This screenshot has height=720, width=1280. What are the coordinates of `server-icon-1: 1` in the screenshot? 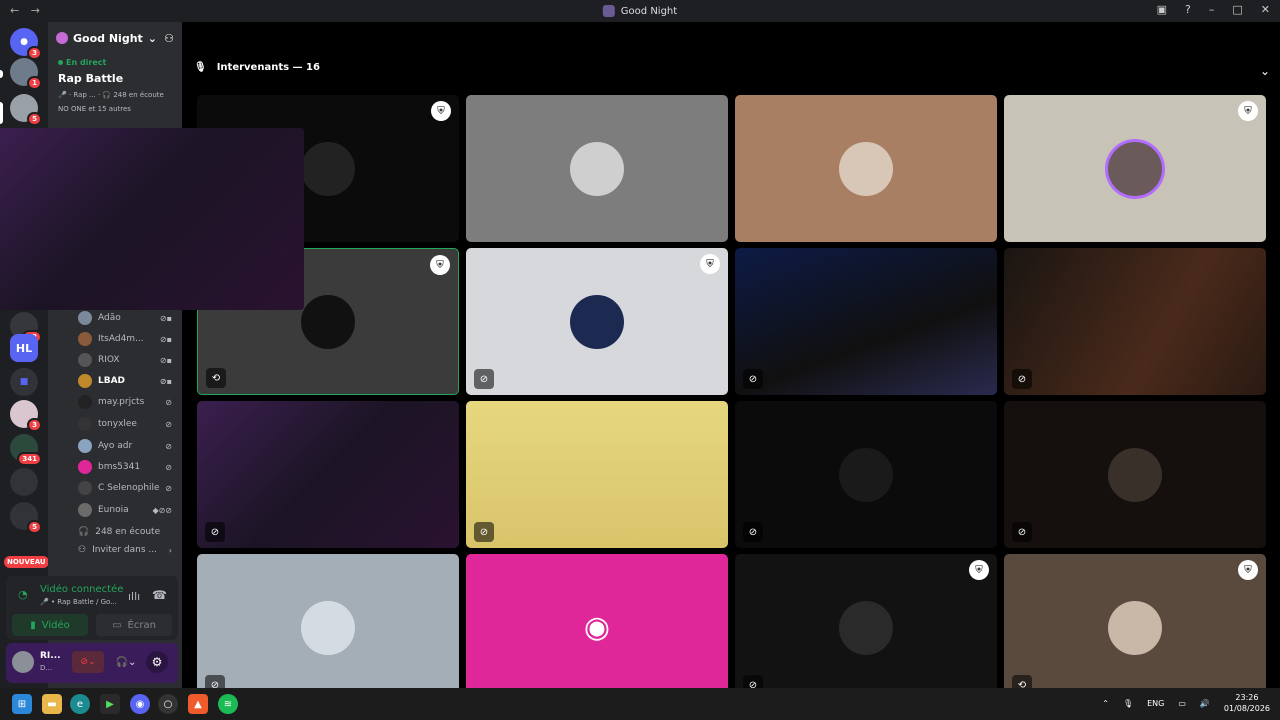 It's located at (26, 74).